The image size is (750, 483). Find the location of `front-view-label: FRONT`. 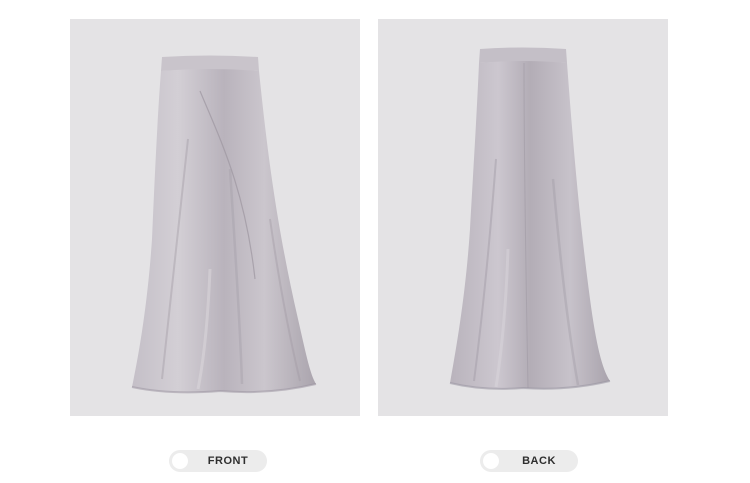

front-view-label: FRONT is located at coordinates (228, 461).